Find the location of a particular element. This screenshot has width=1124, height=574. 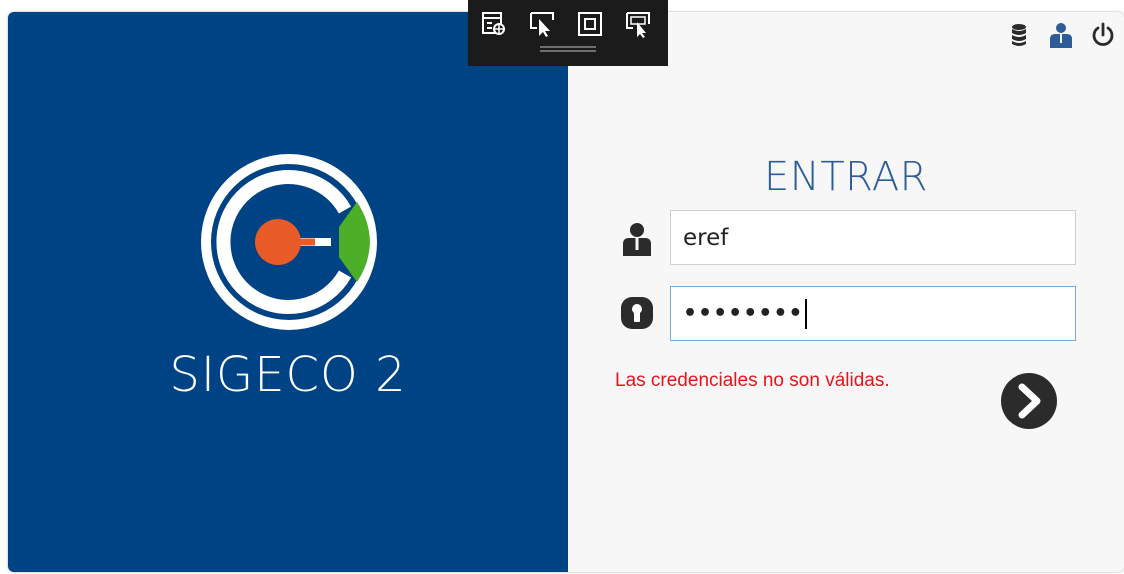

error-message: Las credenciales no son válidas. is located at coordinates (752, 380).